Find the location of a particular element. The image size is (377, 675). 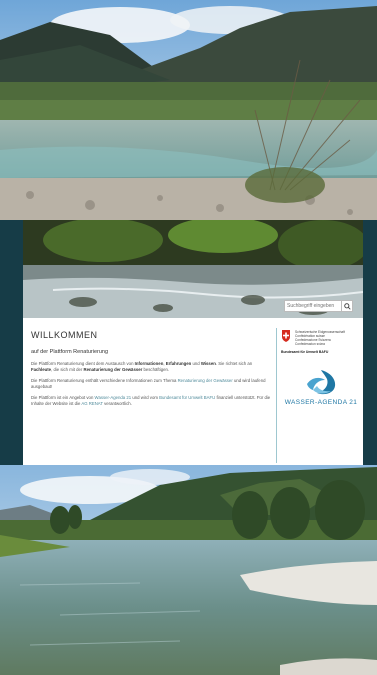

wasser-agenda-logo: WASSER-AGENDA 21 is located at coordinates (321, 387).